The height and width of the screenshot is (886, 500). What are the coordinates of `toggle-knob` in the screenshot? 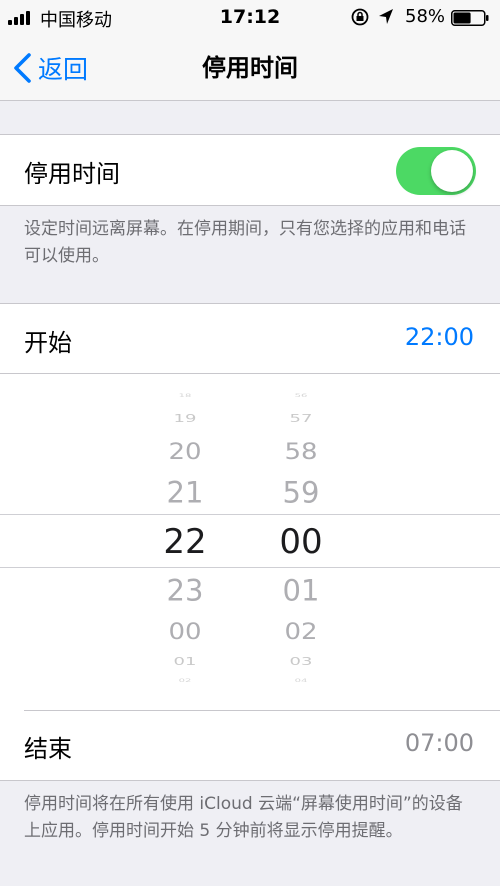 It's located at (452, 171).